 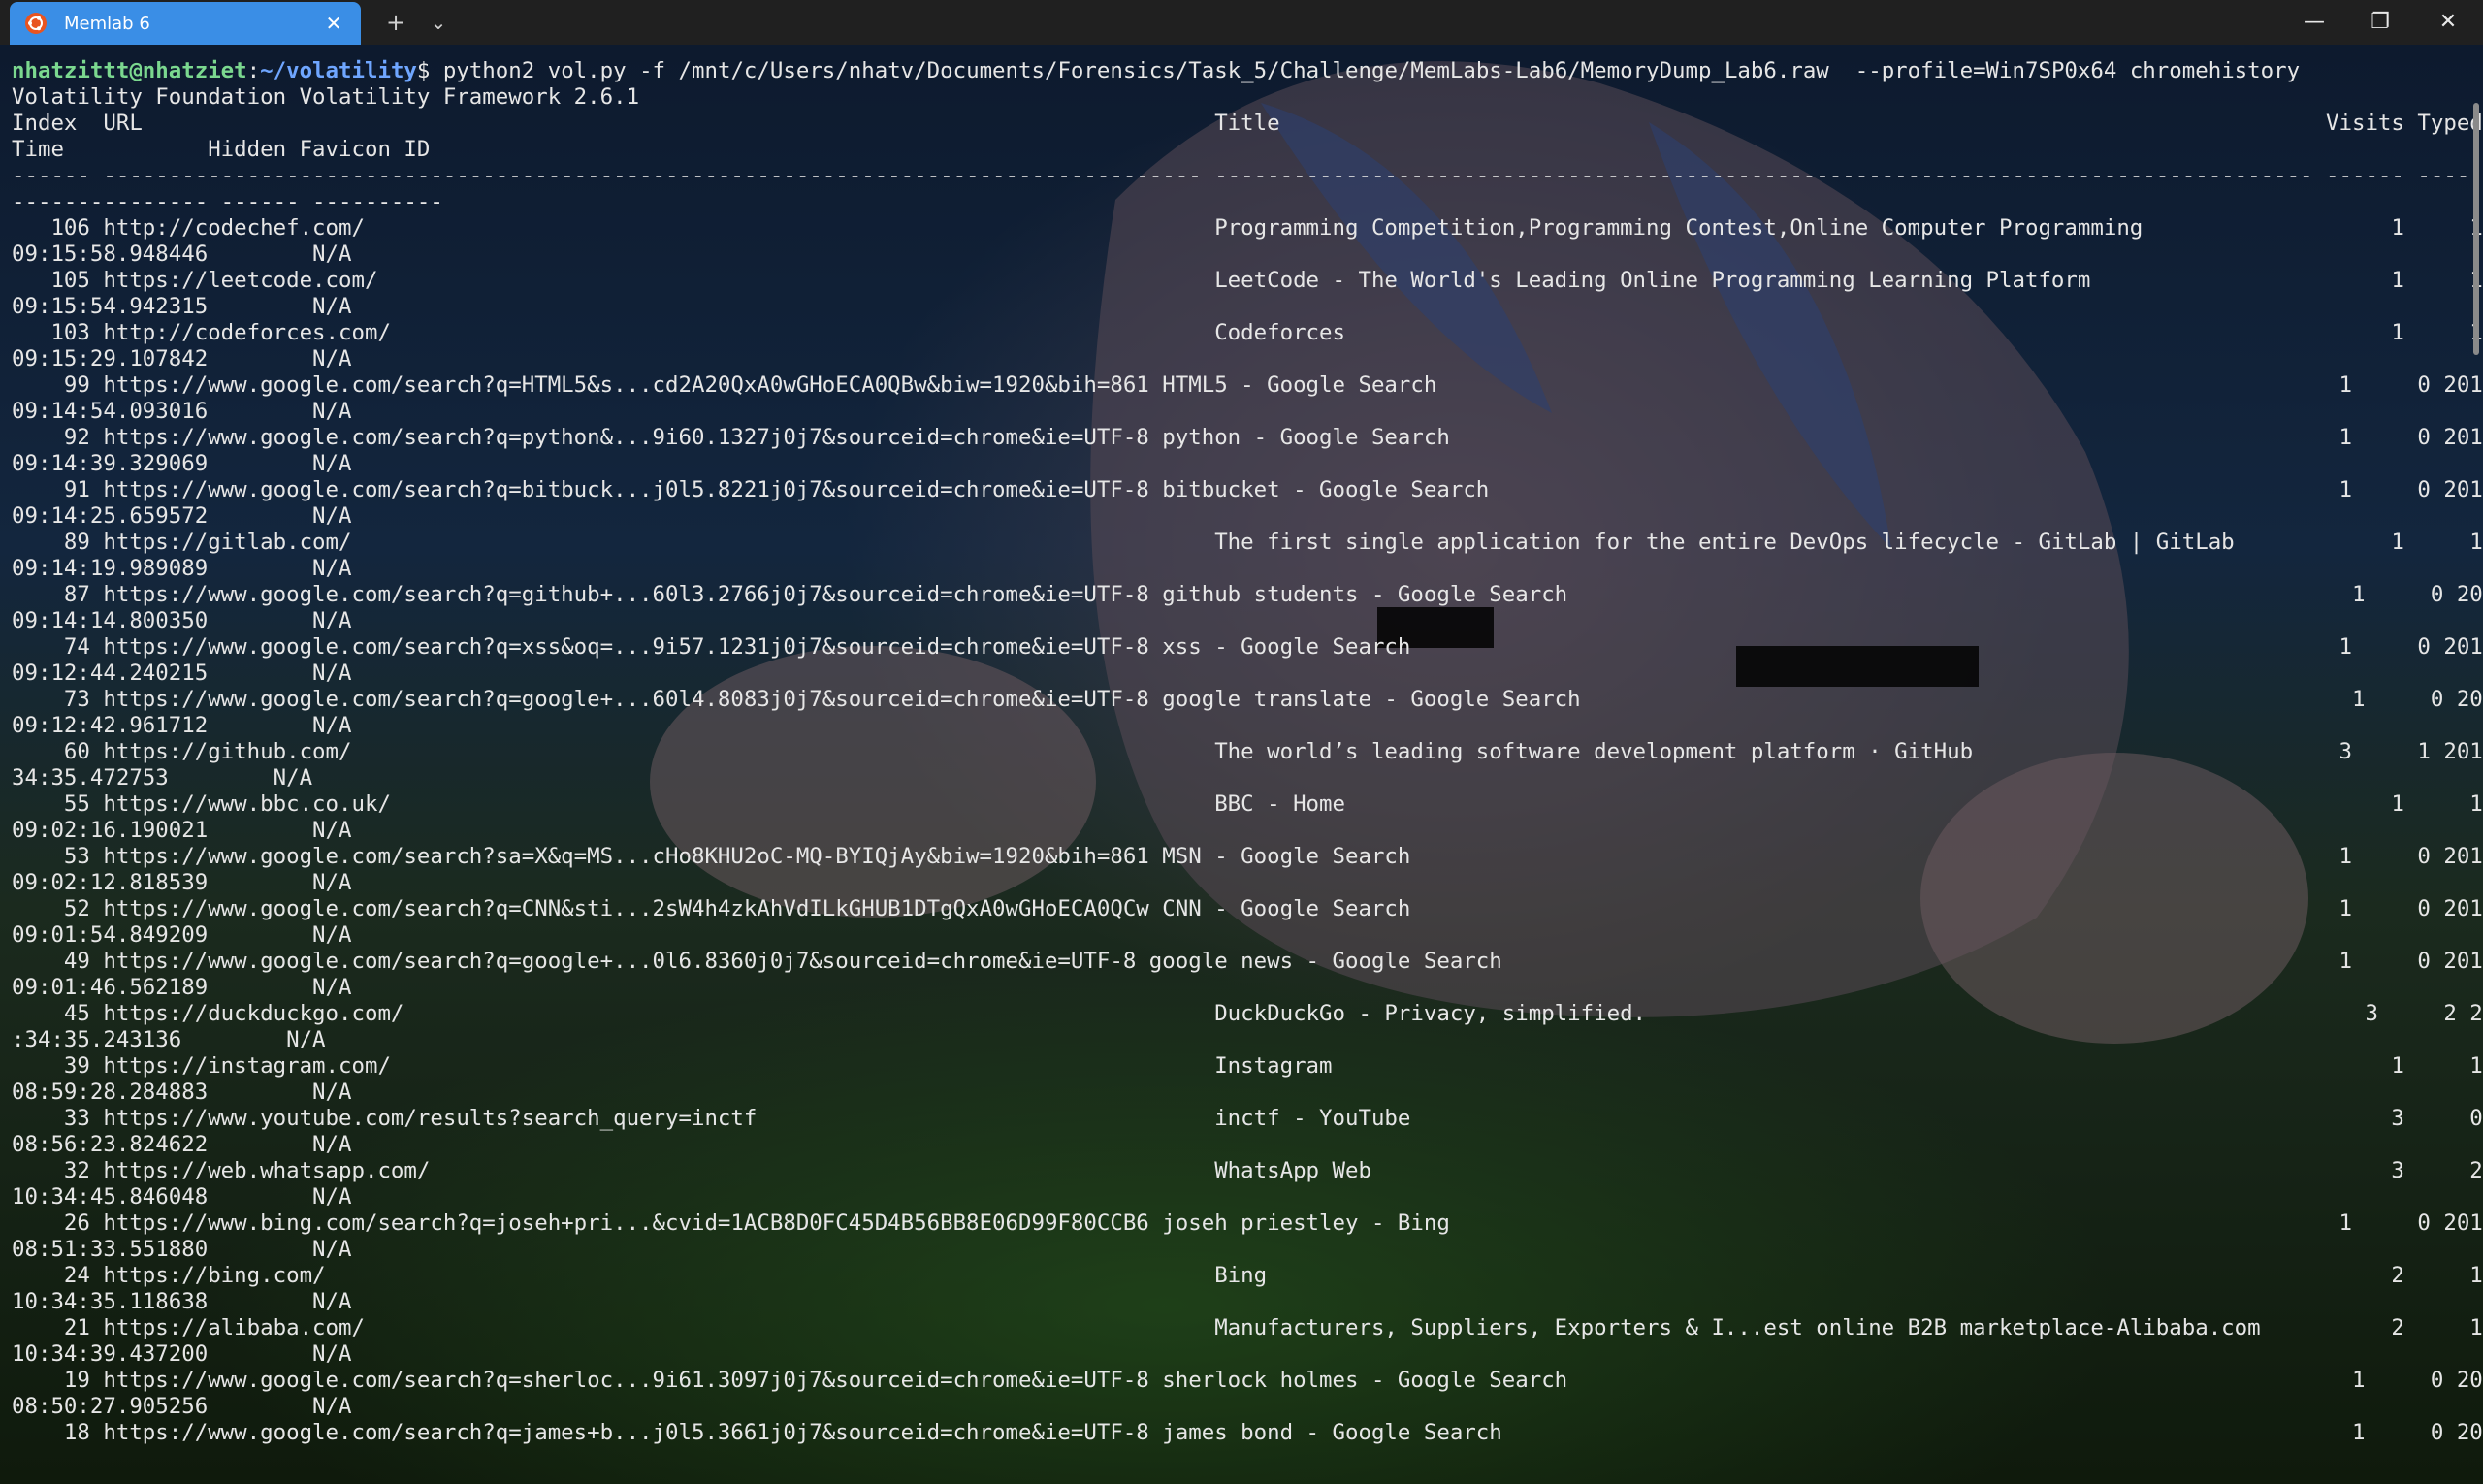 I want to click on table-row: 09:14:19.989089 N/A, so click(x=182, y=568).